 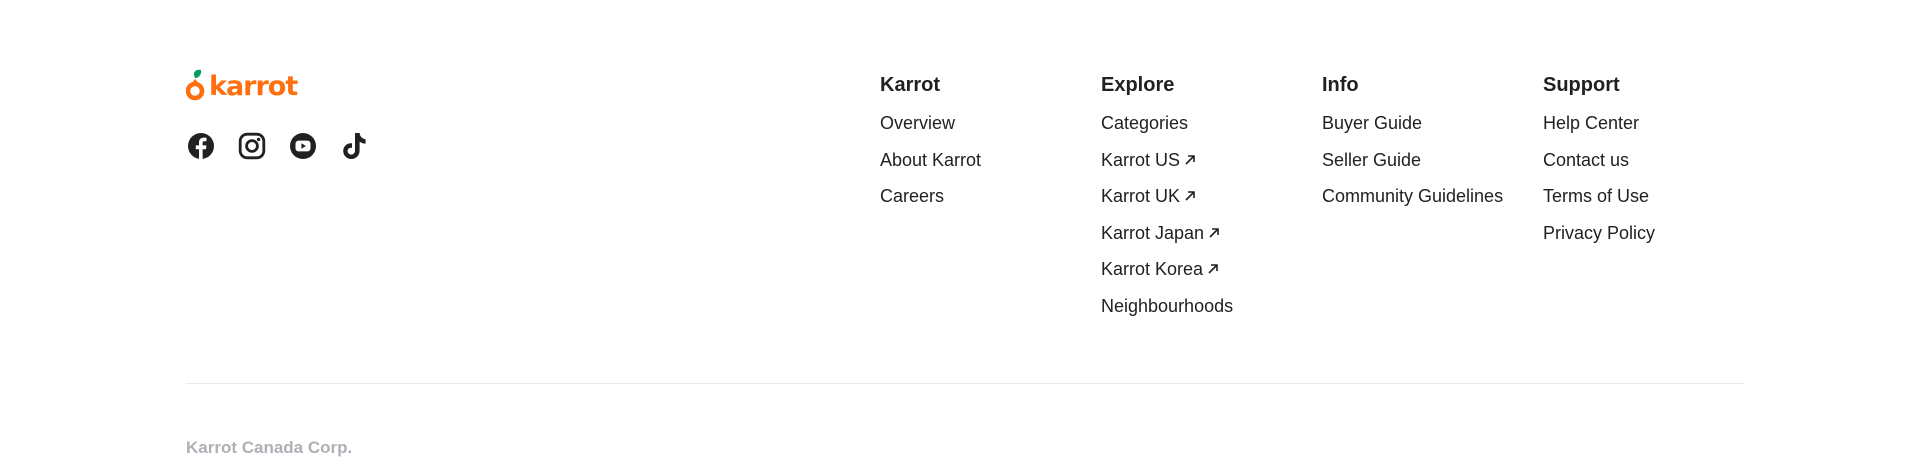 I want to click on youtube-icon, so click(x=303, y=146).